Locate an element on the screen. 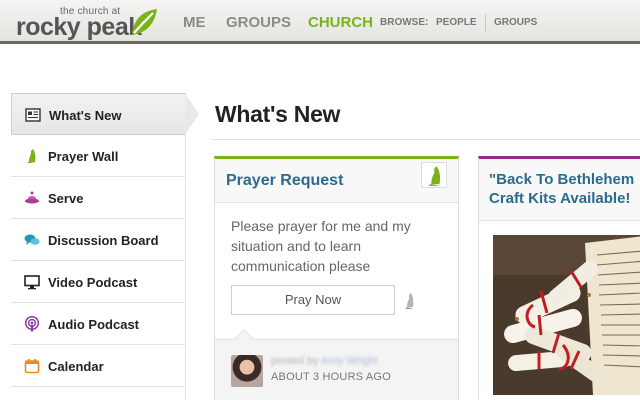 This screenshot has height=400, width=640. news-icon is located at coordinates (33, 115).